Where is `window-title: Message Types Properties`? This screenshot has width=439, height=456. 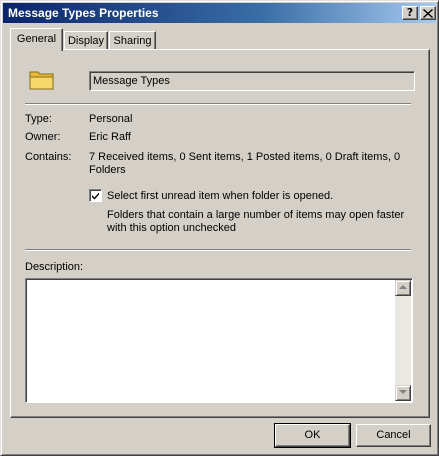 window-title: Message Types Properties is located at coordinates (83, 13).